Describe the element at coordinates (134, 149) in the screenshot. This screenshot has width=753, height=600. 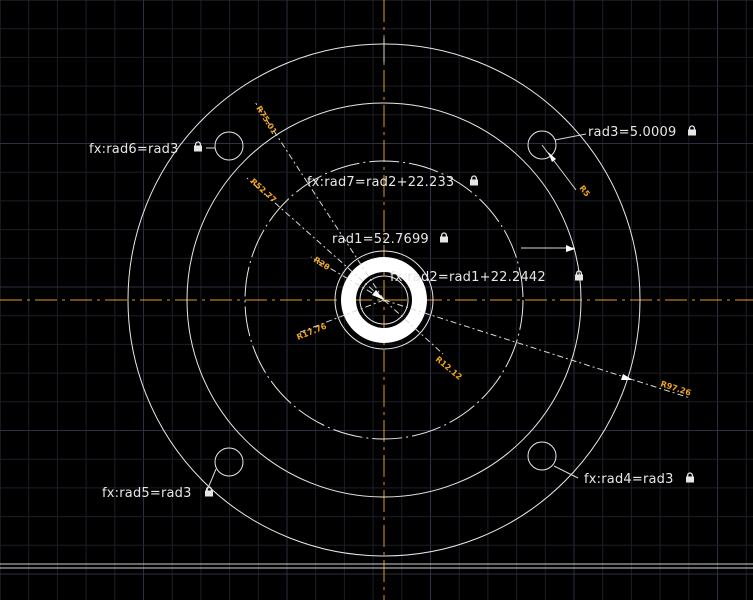
I see `constraint-rad6: fx:rad6=rad3` at that location.